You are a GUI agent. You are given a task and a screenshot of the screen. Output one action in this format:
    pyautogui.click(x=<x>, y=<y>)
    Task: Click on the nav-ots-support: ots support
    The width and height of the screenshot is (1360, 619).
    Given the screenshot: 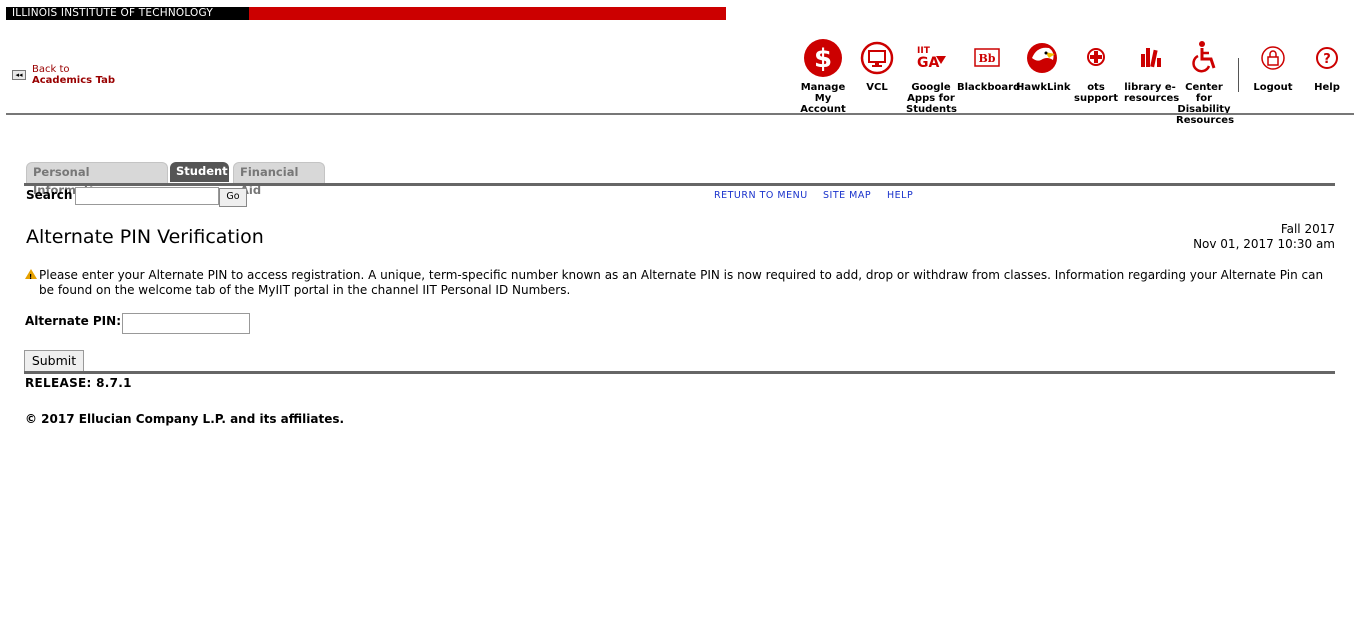 What is the action you would take?
    pyautogui.click(x=1096, y=71)
    